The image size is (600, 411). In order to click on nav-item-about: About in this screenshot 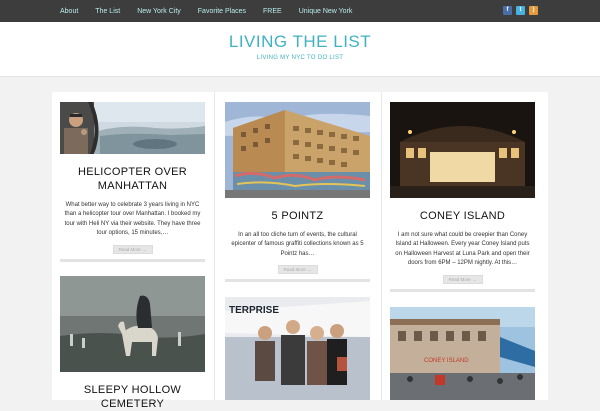, I will do `click(69, 11)`.